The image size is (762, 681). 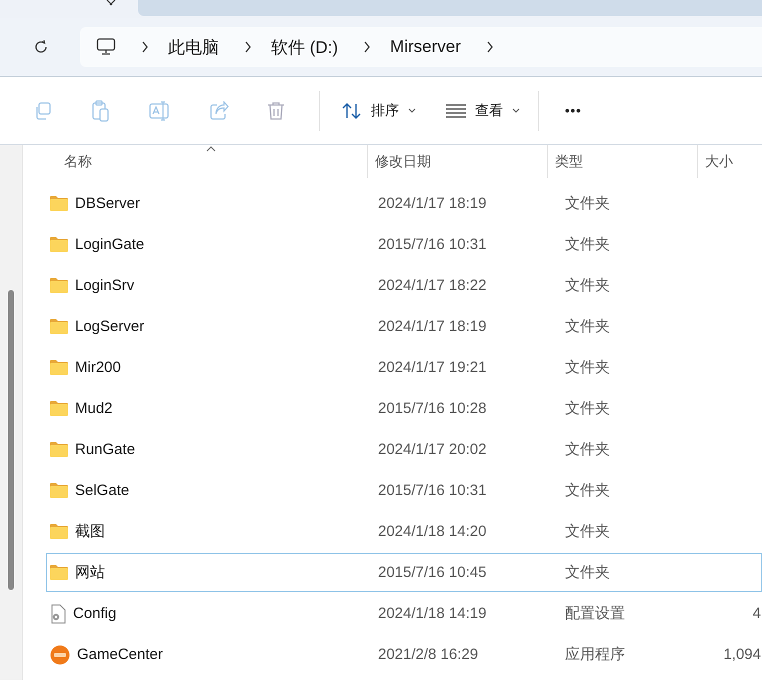 I want to click on modified-date: 2024/1/18 14:19, so click(x=432, y=613).